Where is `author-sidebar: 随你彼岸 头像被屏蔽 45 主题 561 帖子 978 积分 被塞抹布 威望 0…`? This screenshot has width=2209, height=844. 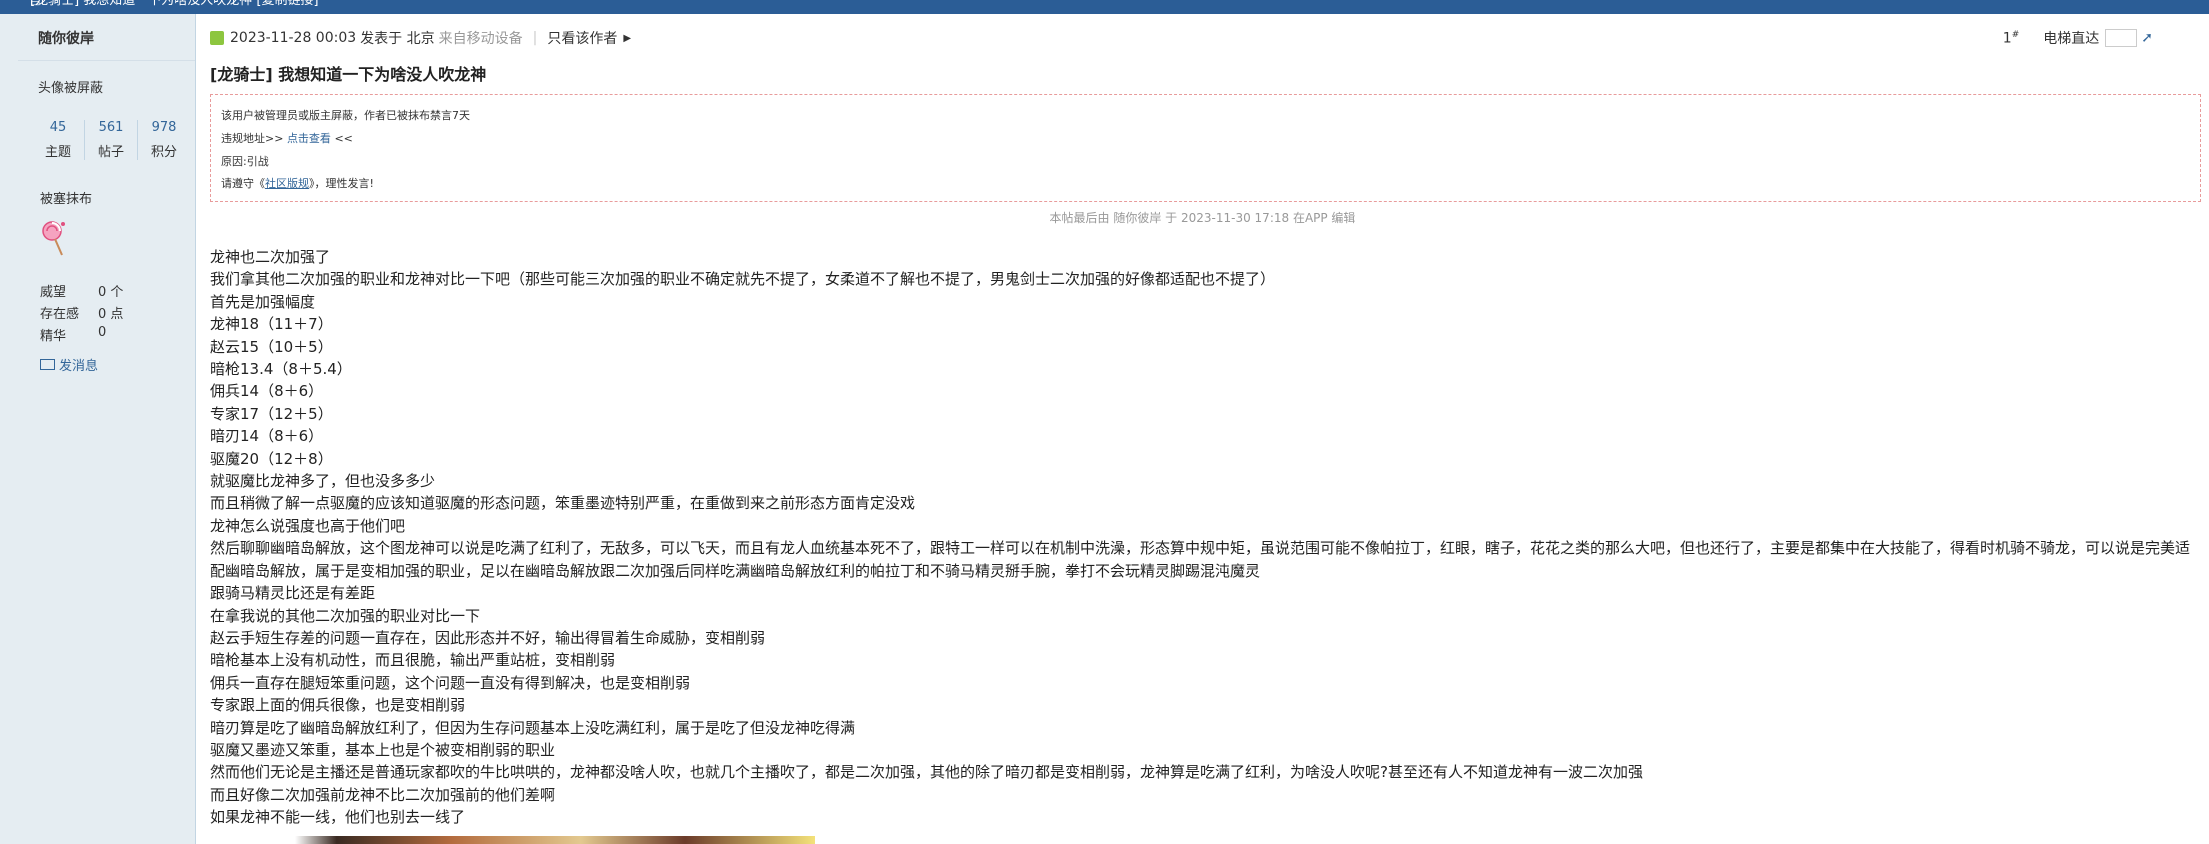 author-sidebar: 随你彼岸 头像被屏蔽 45 主题 561 帖子 978 积分 被塞抹布 威望 0… is located at coordinates (107, 429).